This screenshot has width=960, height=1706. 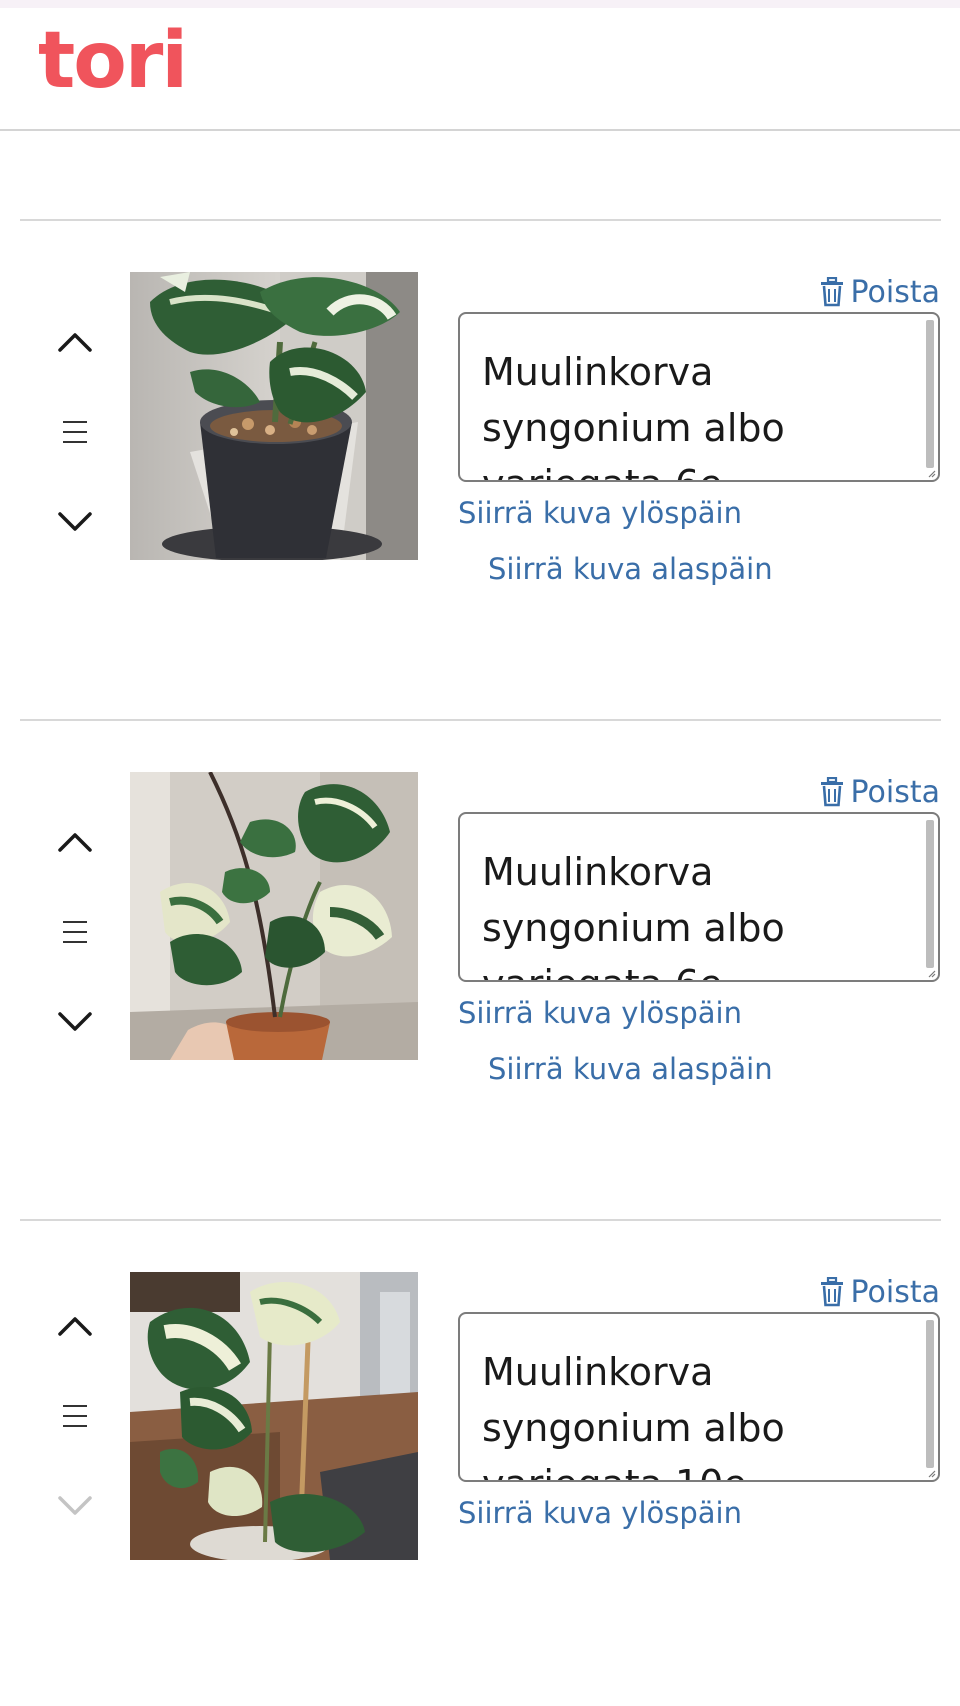 What do you see at coordinates (480, 69) in the screenshot?
I see `site-header: tori` at bounding box center [480, 69].